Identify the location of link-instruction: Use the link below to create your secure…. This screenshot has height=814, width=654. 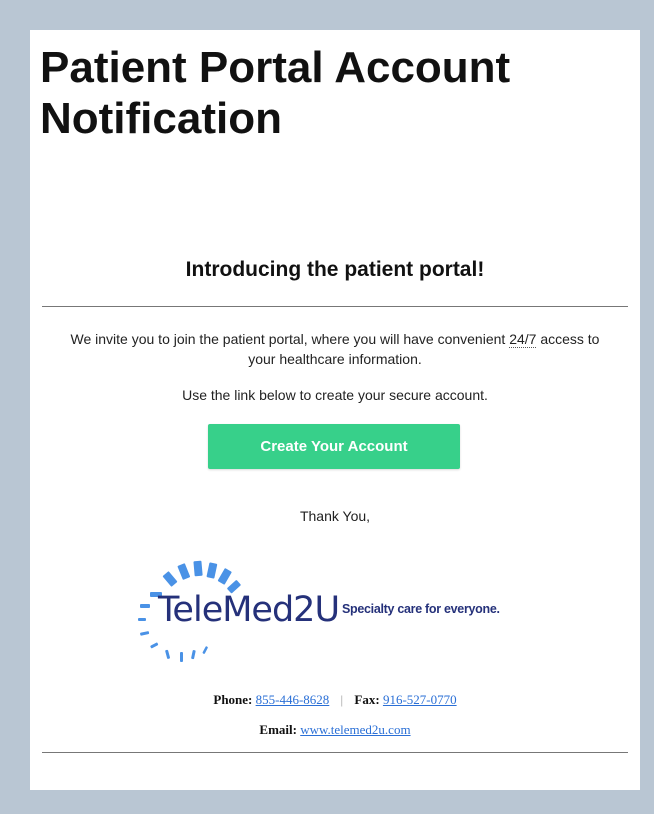
(335, 395).